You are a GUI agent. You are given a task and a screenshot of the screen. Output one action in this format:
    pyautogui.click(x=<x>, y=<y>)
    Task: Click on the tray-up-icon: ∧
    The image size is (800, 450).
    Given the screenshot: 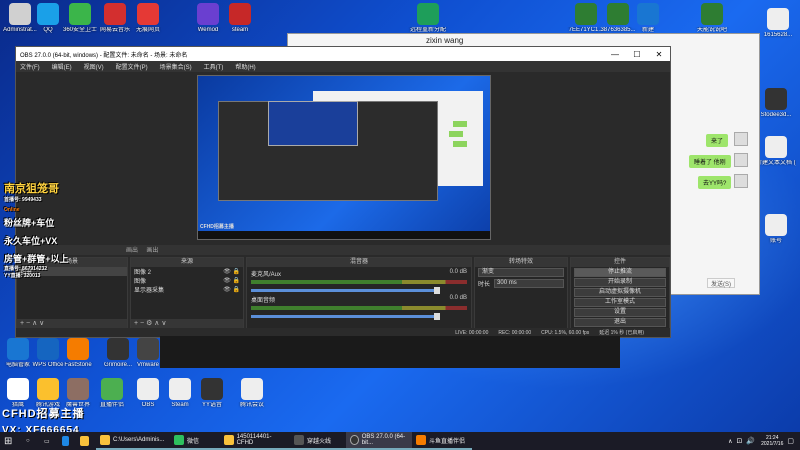 What is the action you would take?
    pyautogui.click(x=730, y=441)
    